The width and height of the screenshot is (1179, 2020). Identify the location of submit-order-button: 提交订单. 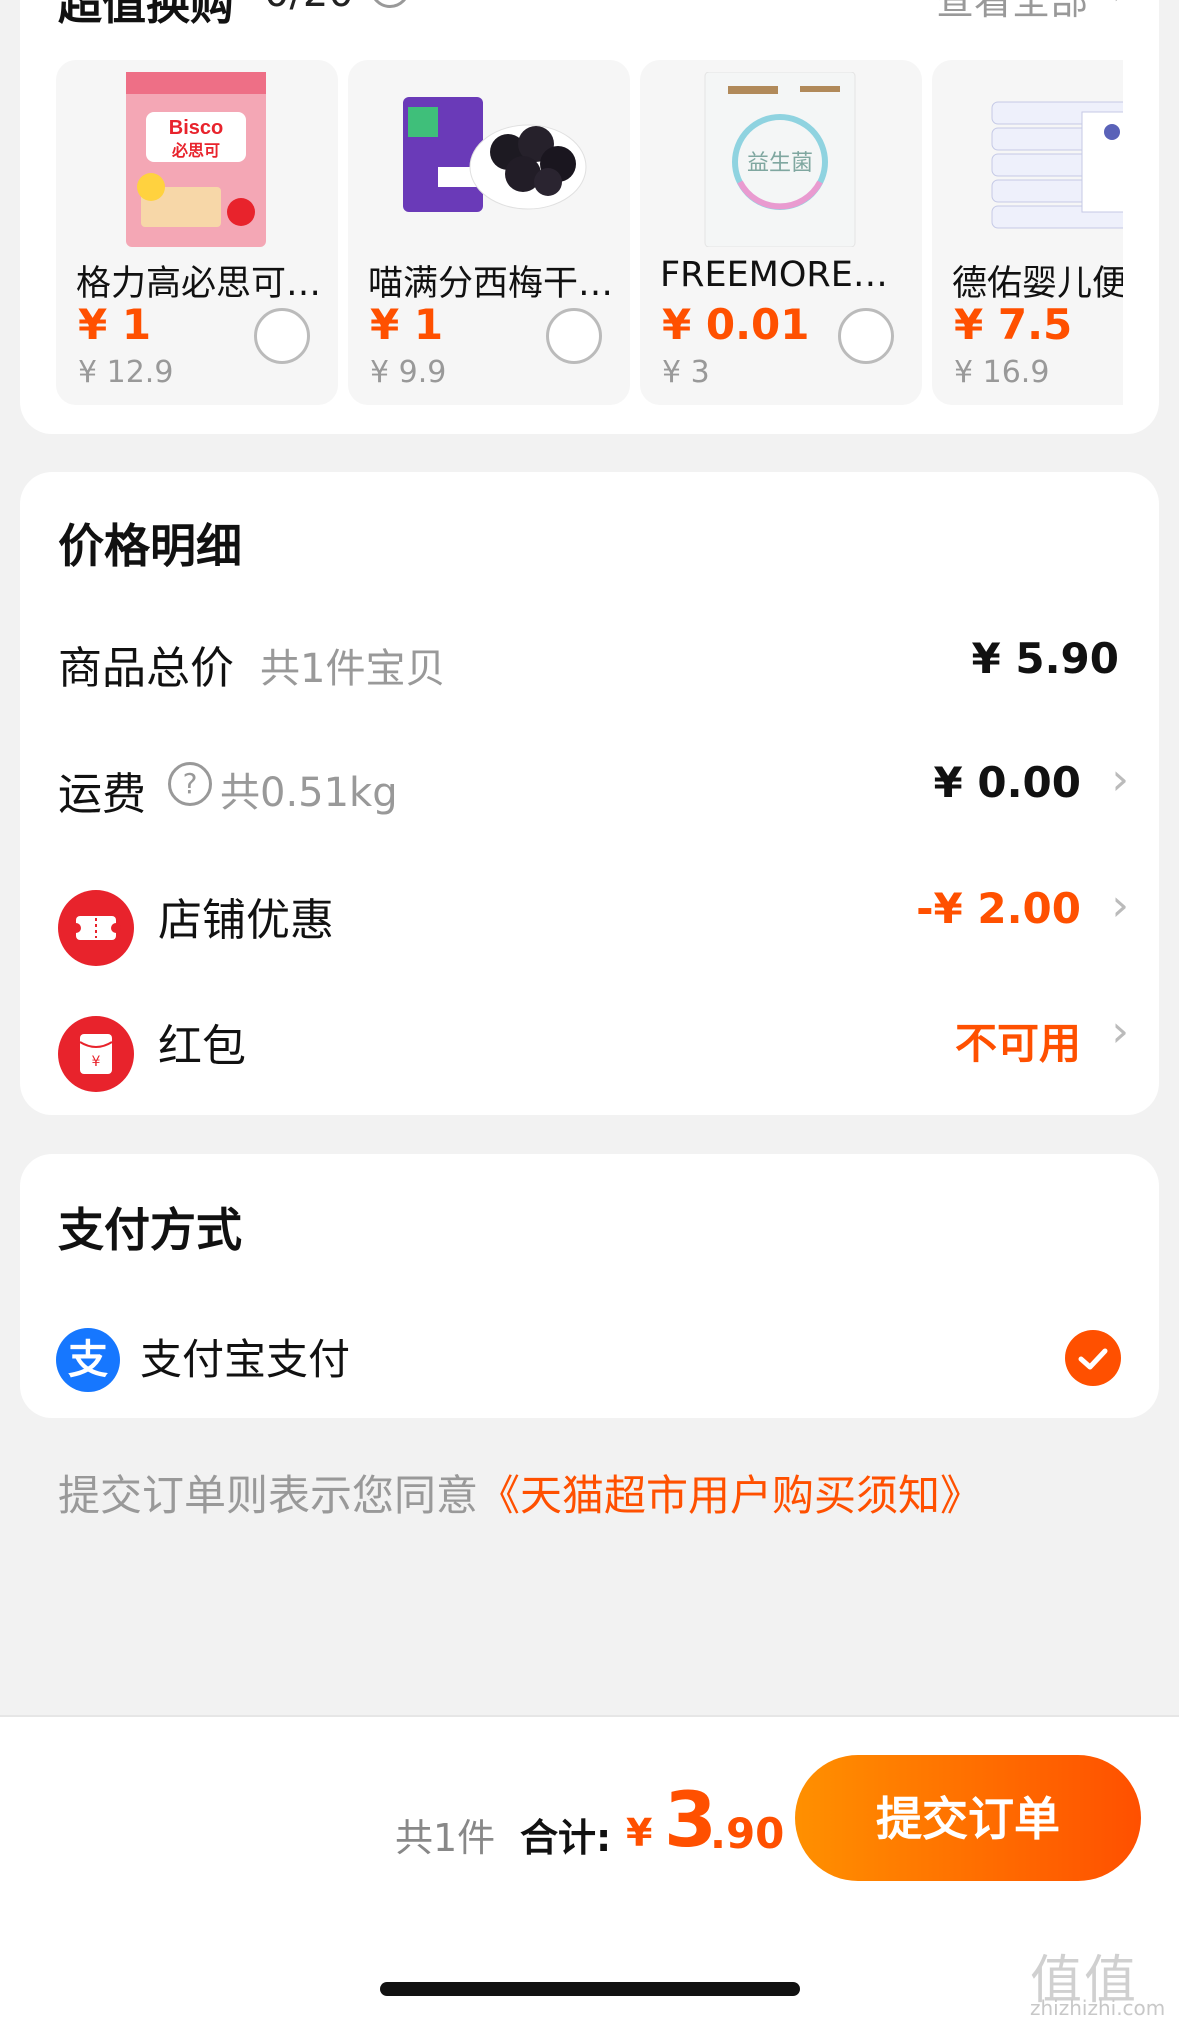
(968, 1818).